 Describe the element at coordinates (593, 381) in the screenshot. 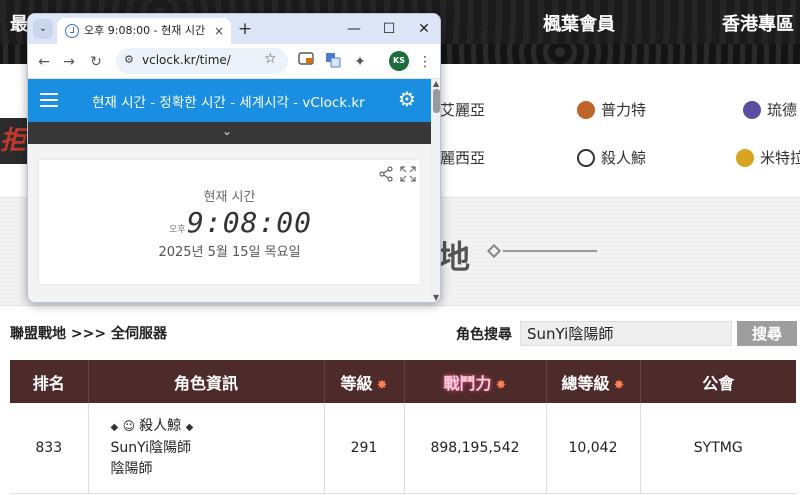

I see `col-total-level-header: 總等級 ✸` at that location.